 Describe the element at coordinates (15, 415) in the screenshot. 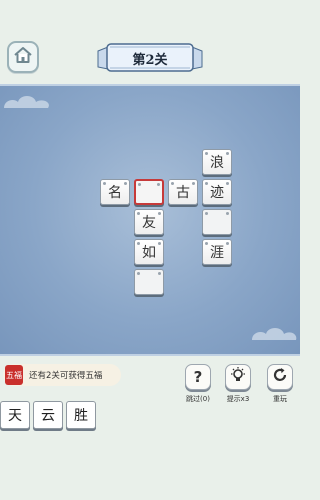

I see `choice-tile: 天` at that location.